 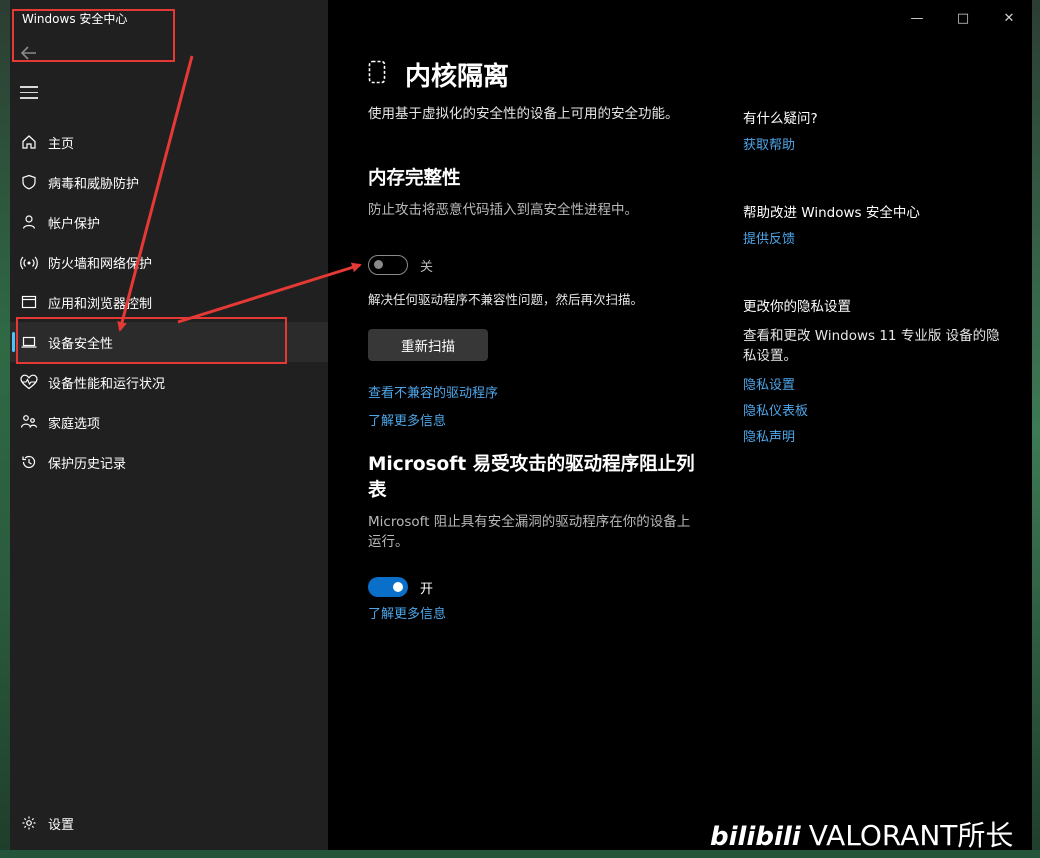 I want to click on annotation-arrows, so click(x=239, y=193).